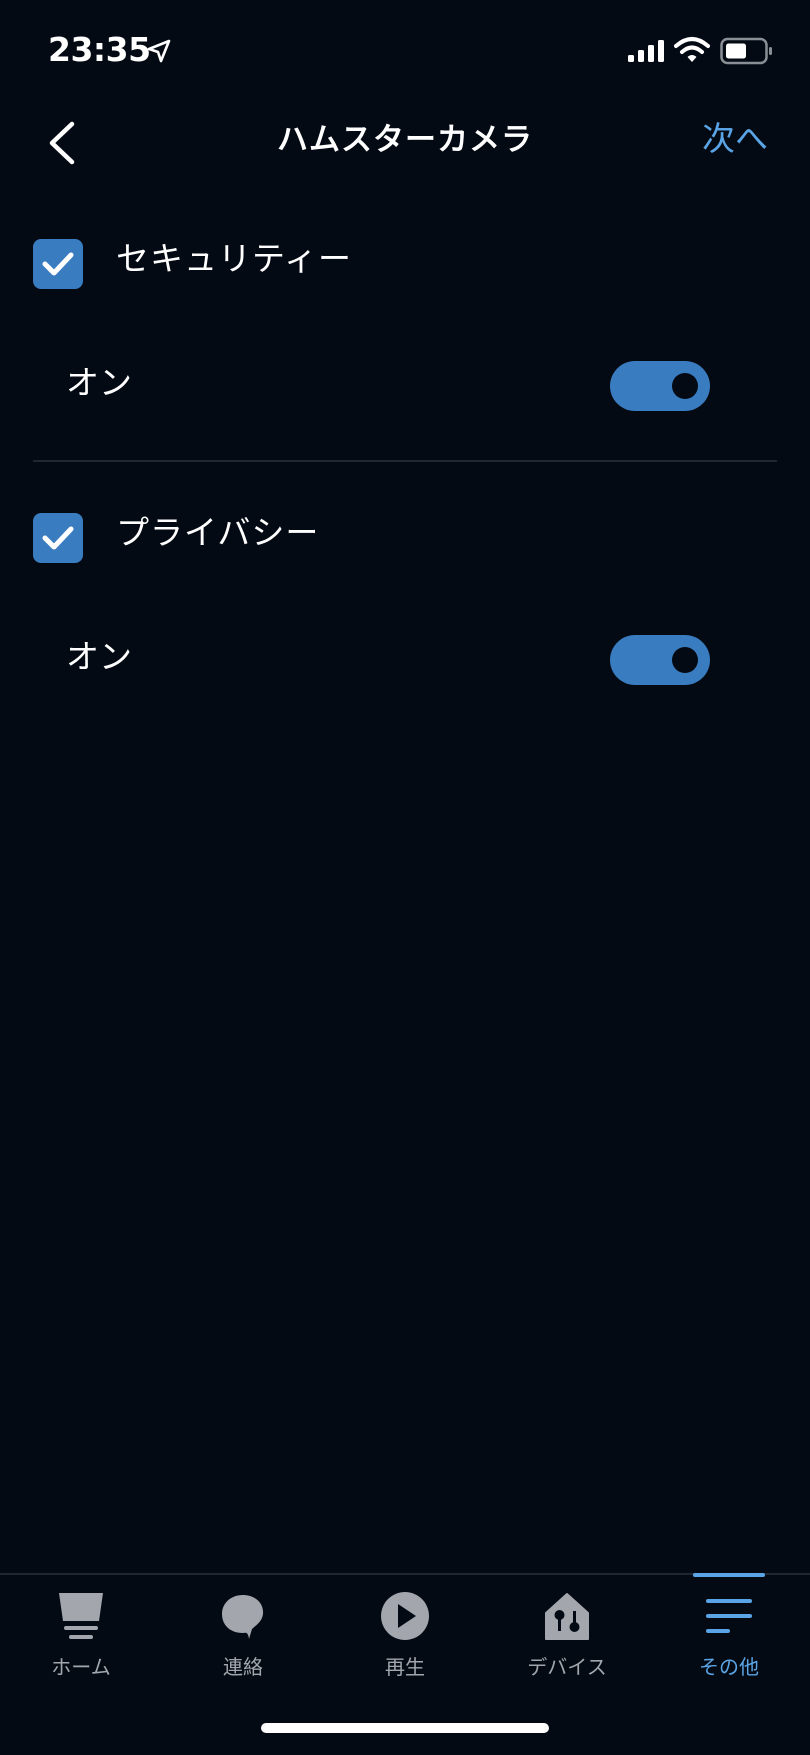 The image size is (810, 1755). Describe the element at coordinates (567, 1616) in the screenshot. I see `devices-icon` at that location.